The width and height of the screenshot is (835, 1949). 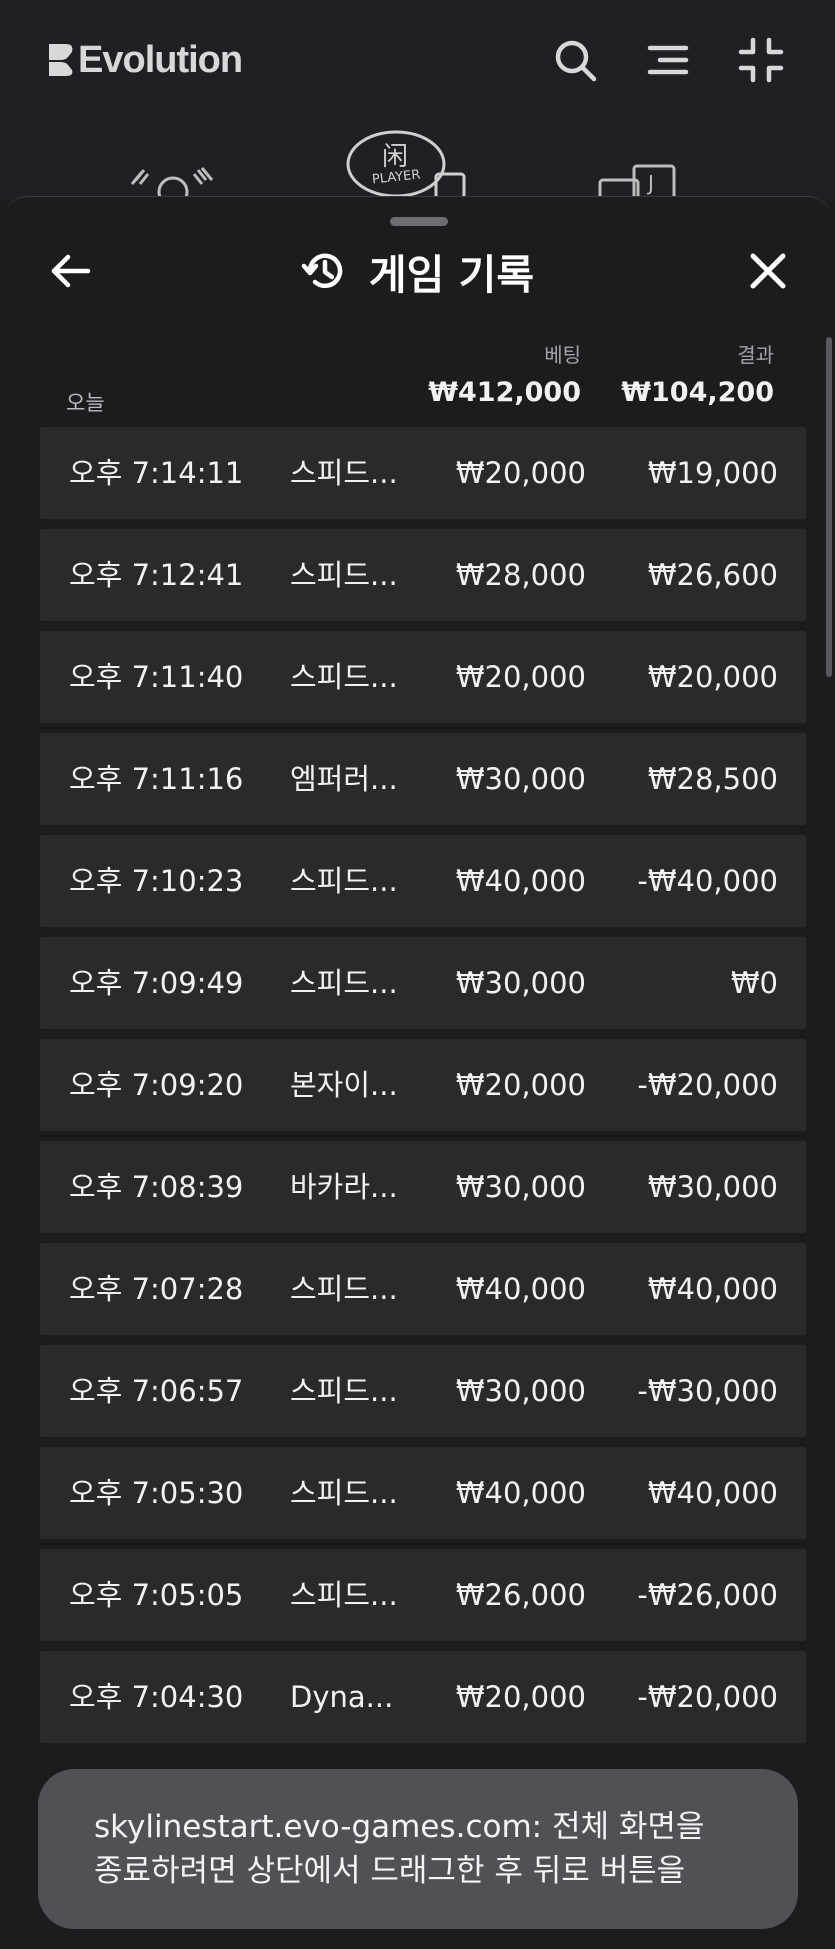 What do you see at coordinates (712, 575) in the screenshot?
I see `row-result: ₩26,600` at bounding box center [712, 575].